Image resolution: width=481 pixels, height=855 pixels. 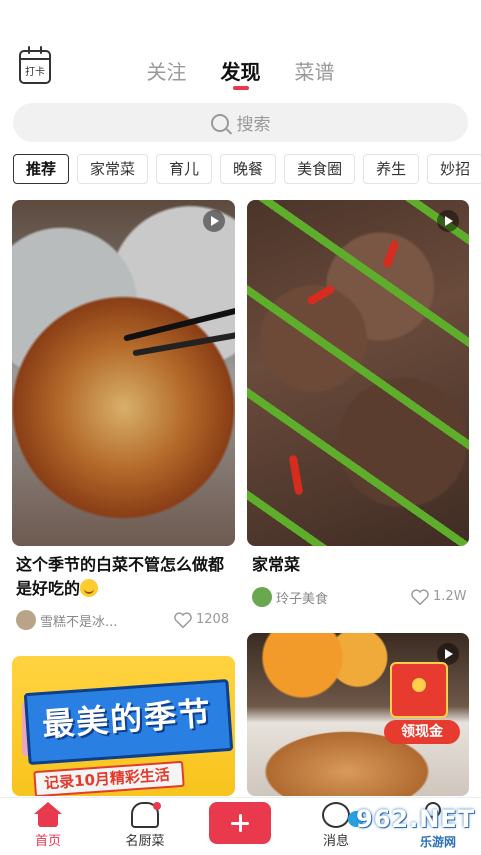 I want to click on chef-hat-icon, so click(x=146, y=815).